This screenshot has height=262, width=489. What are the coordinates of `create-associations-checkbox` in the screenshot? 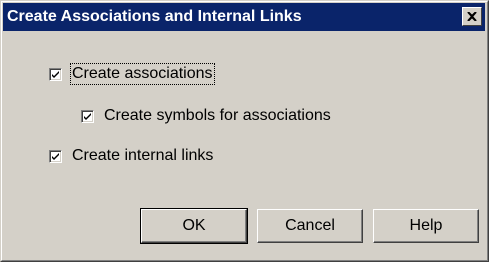 It's located at (55, 74).